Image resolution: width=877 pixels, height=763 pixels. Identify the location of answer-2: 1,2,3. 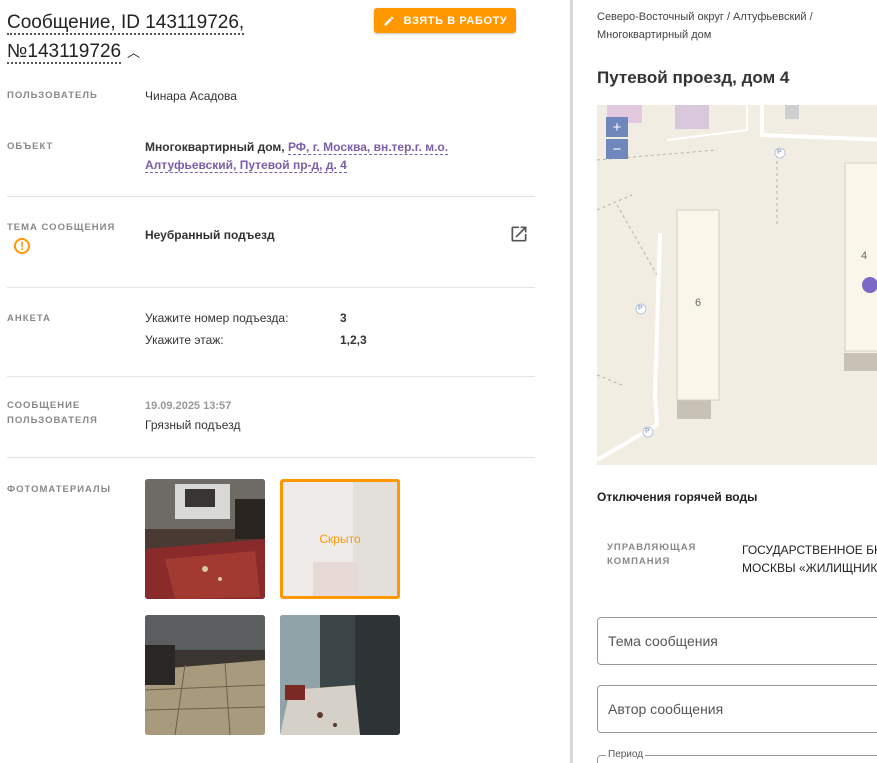
(353, 340).